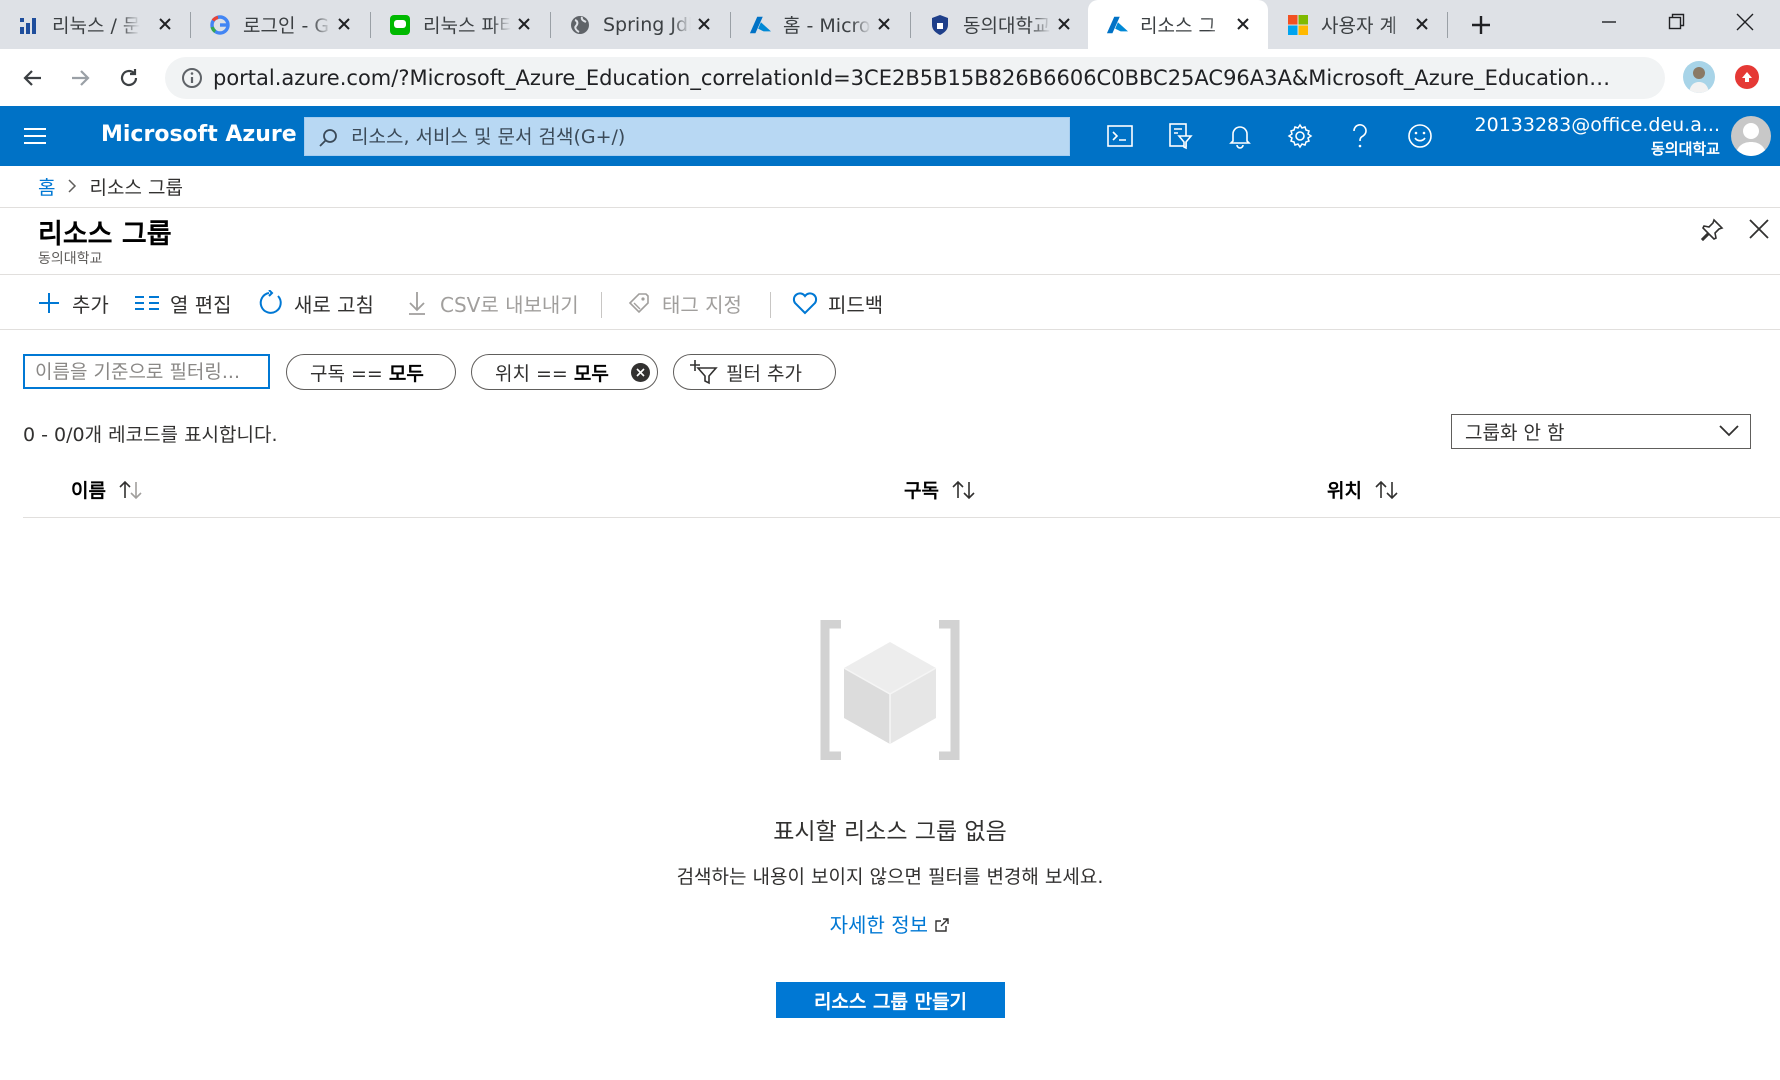 The image size is (1780, 1080). I want to click on refresh-label: 새로 고침, so click(334, 304).